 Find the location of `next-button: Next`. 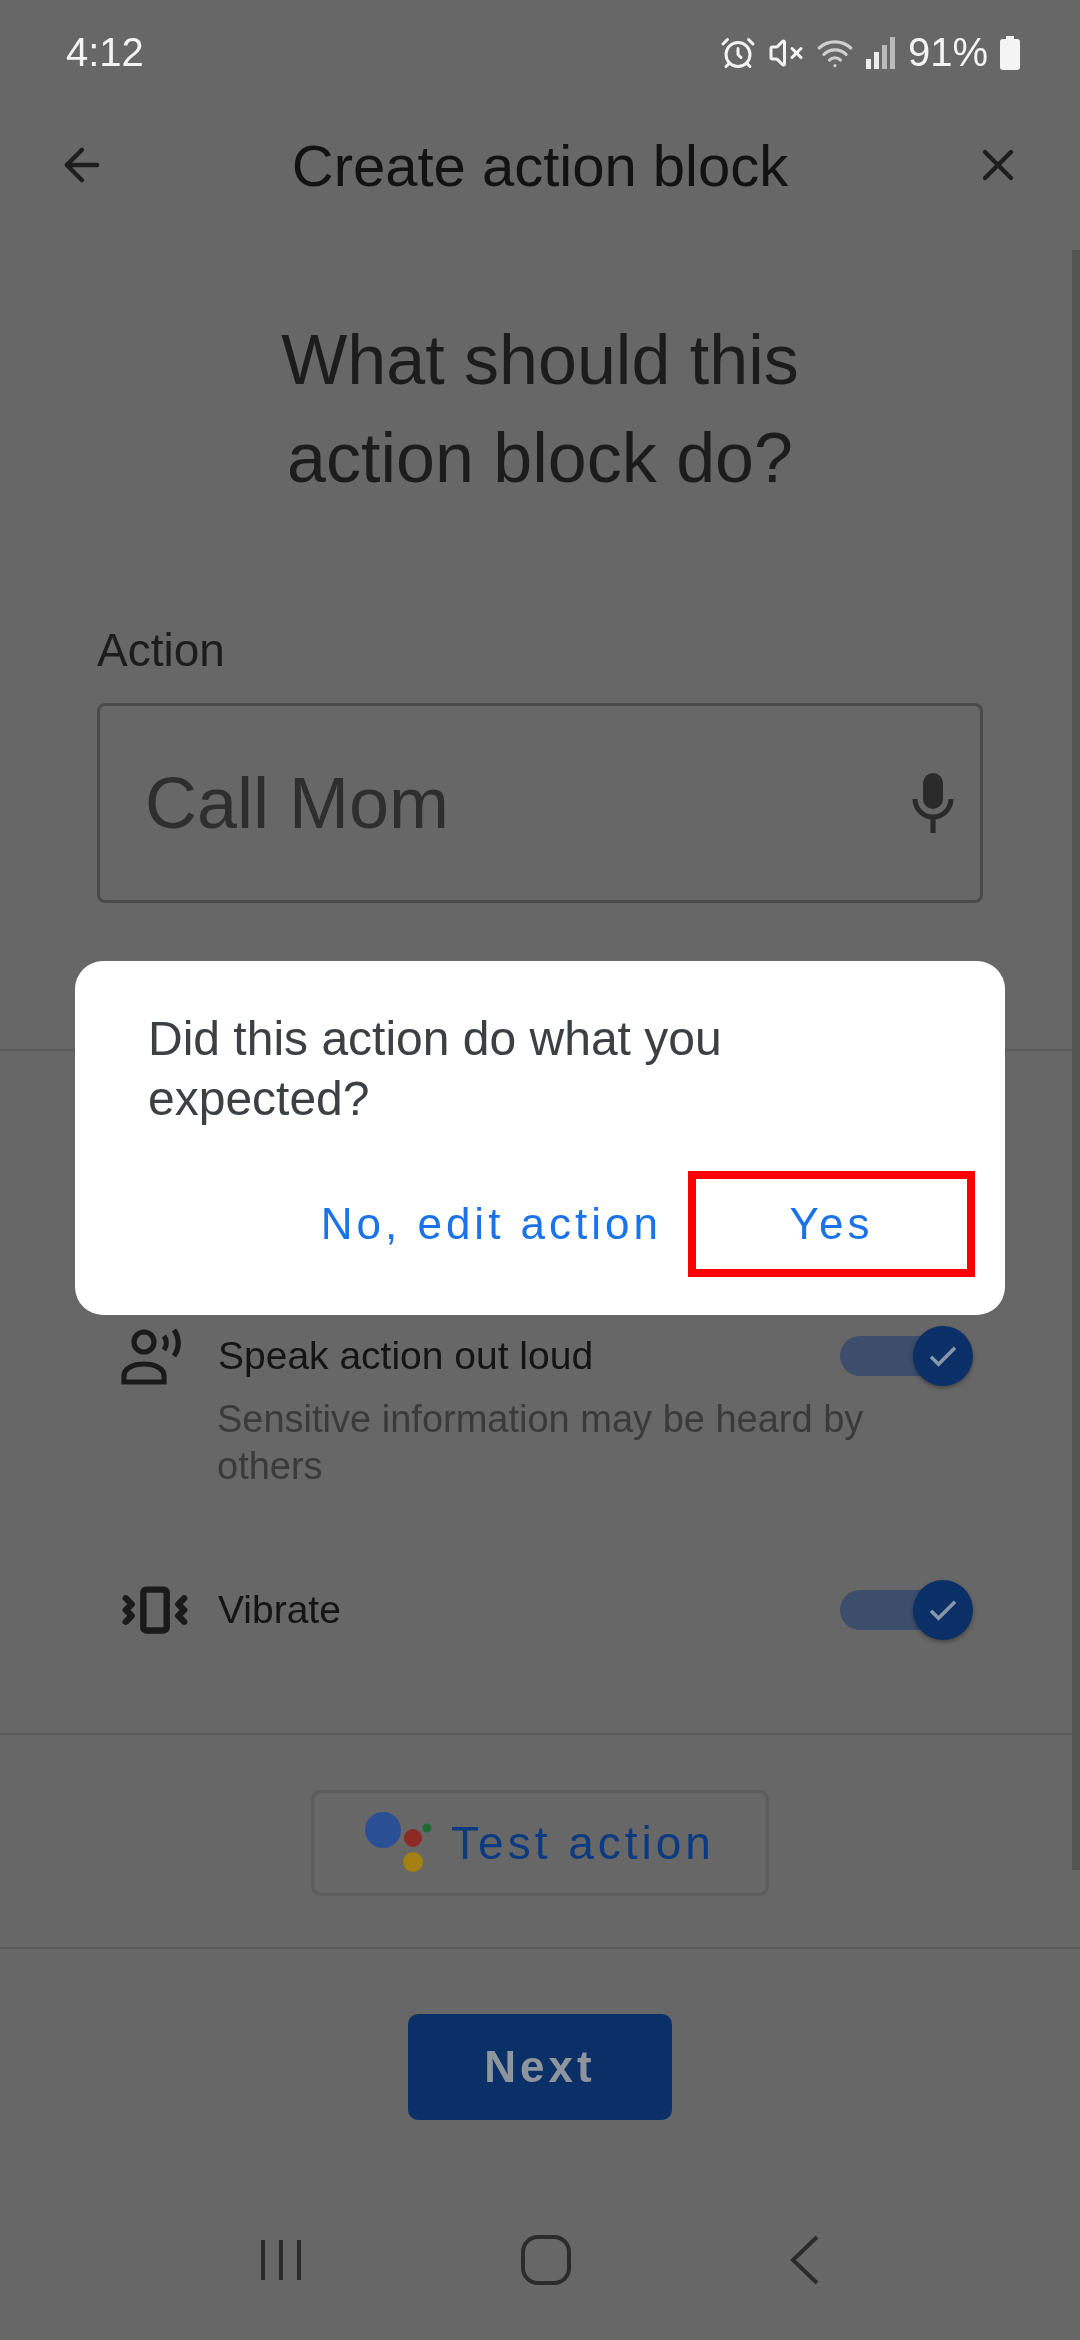

next-button: Next is located at coordinates (540, 2067).